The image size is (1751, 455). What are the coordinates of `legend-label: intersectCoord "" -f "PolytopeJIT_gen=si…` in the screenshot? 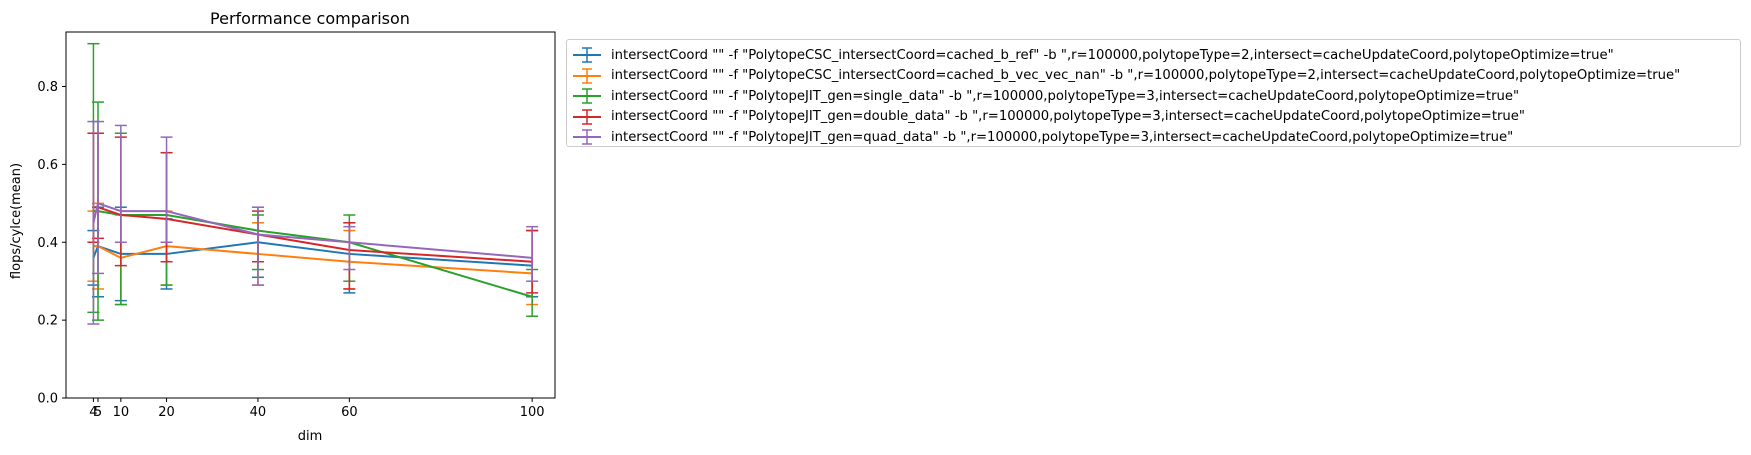 It's located at (1065, 96).